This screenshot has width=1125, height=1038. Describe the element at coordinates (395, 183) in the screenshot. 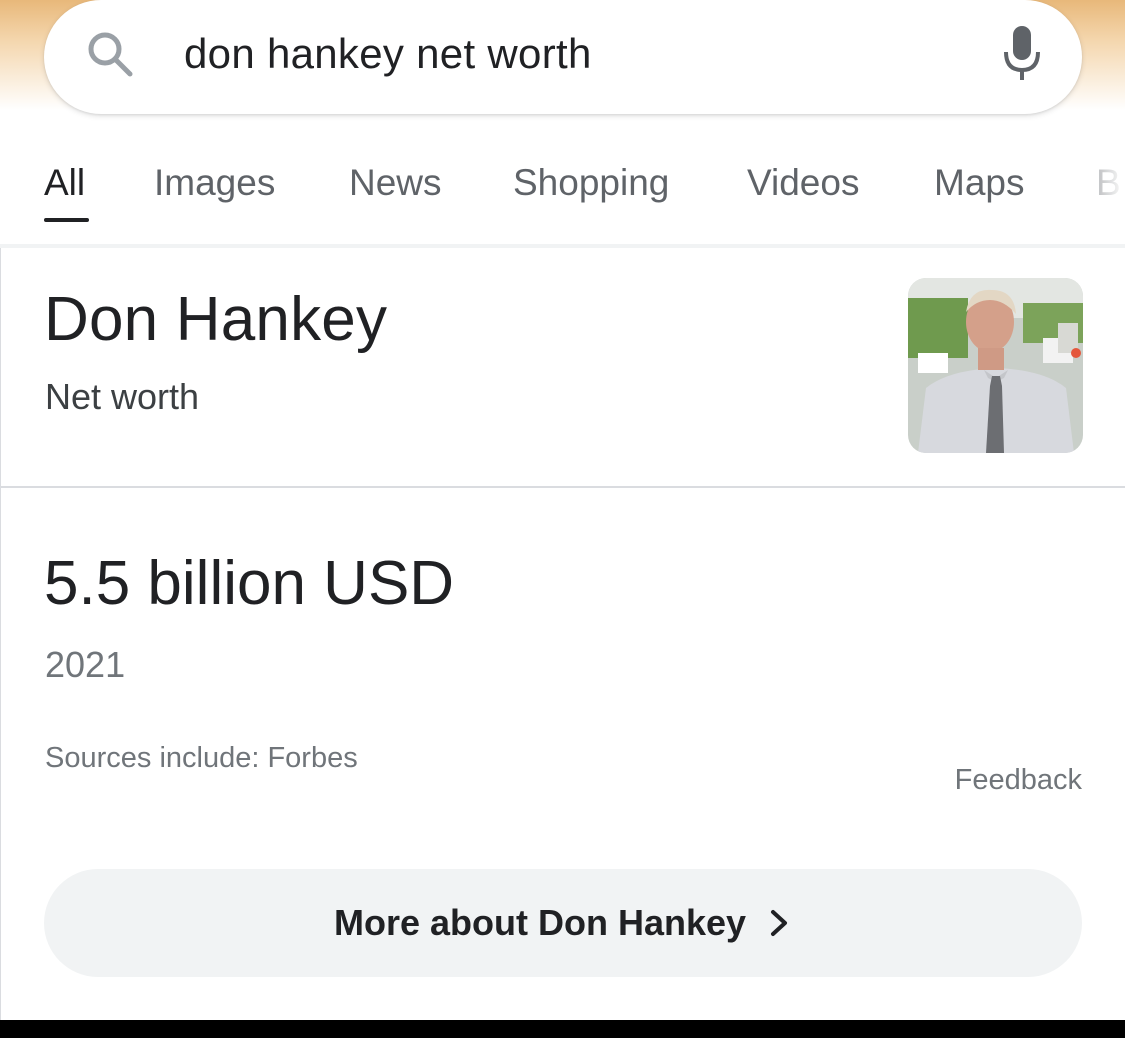

I see `tab-news: News` at that location.